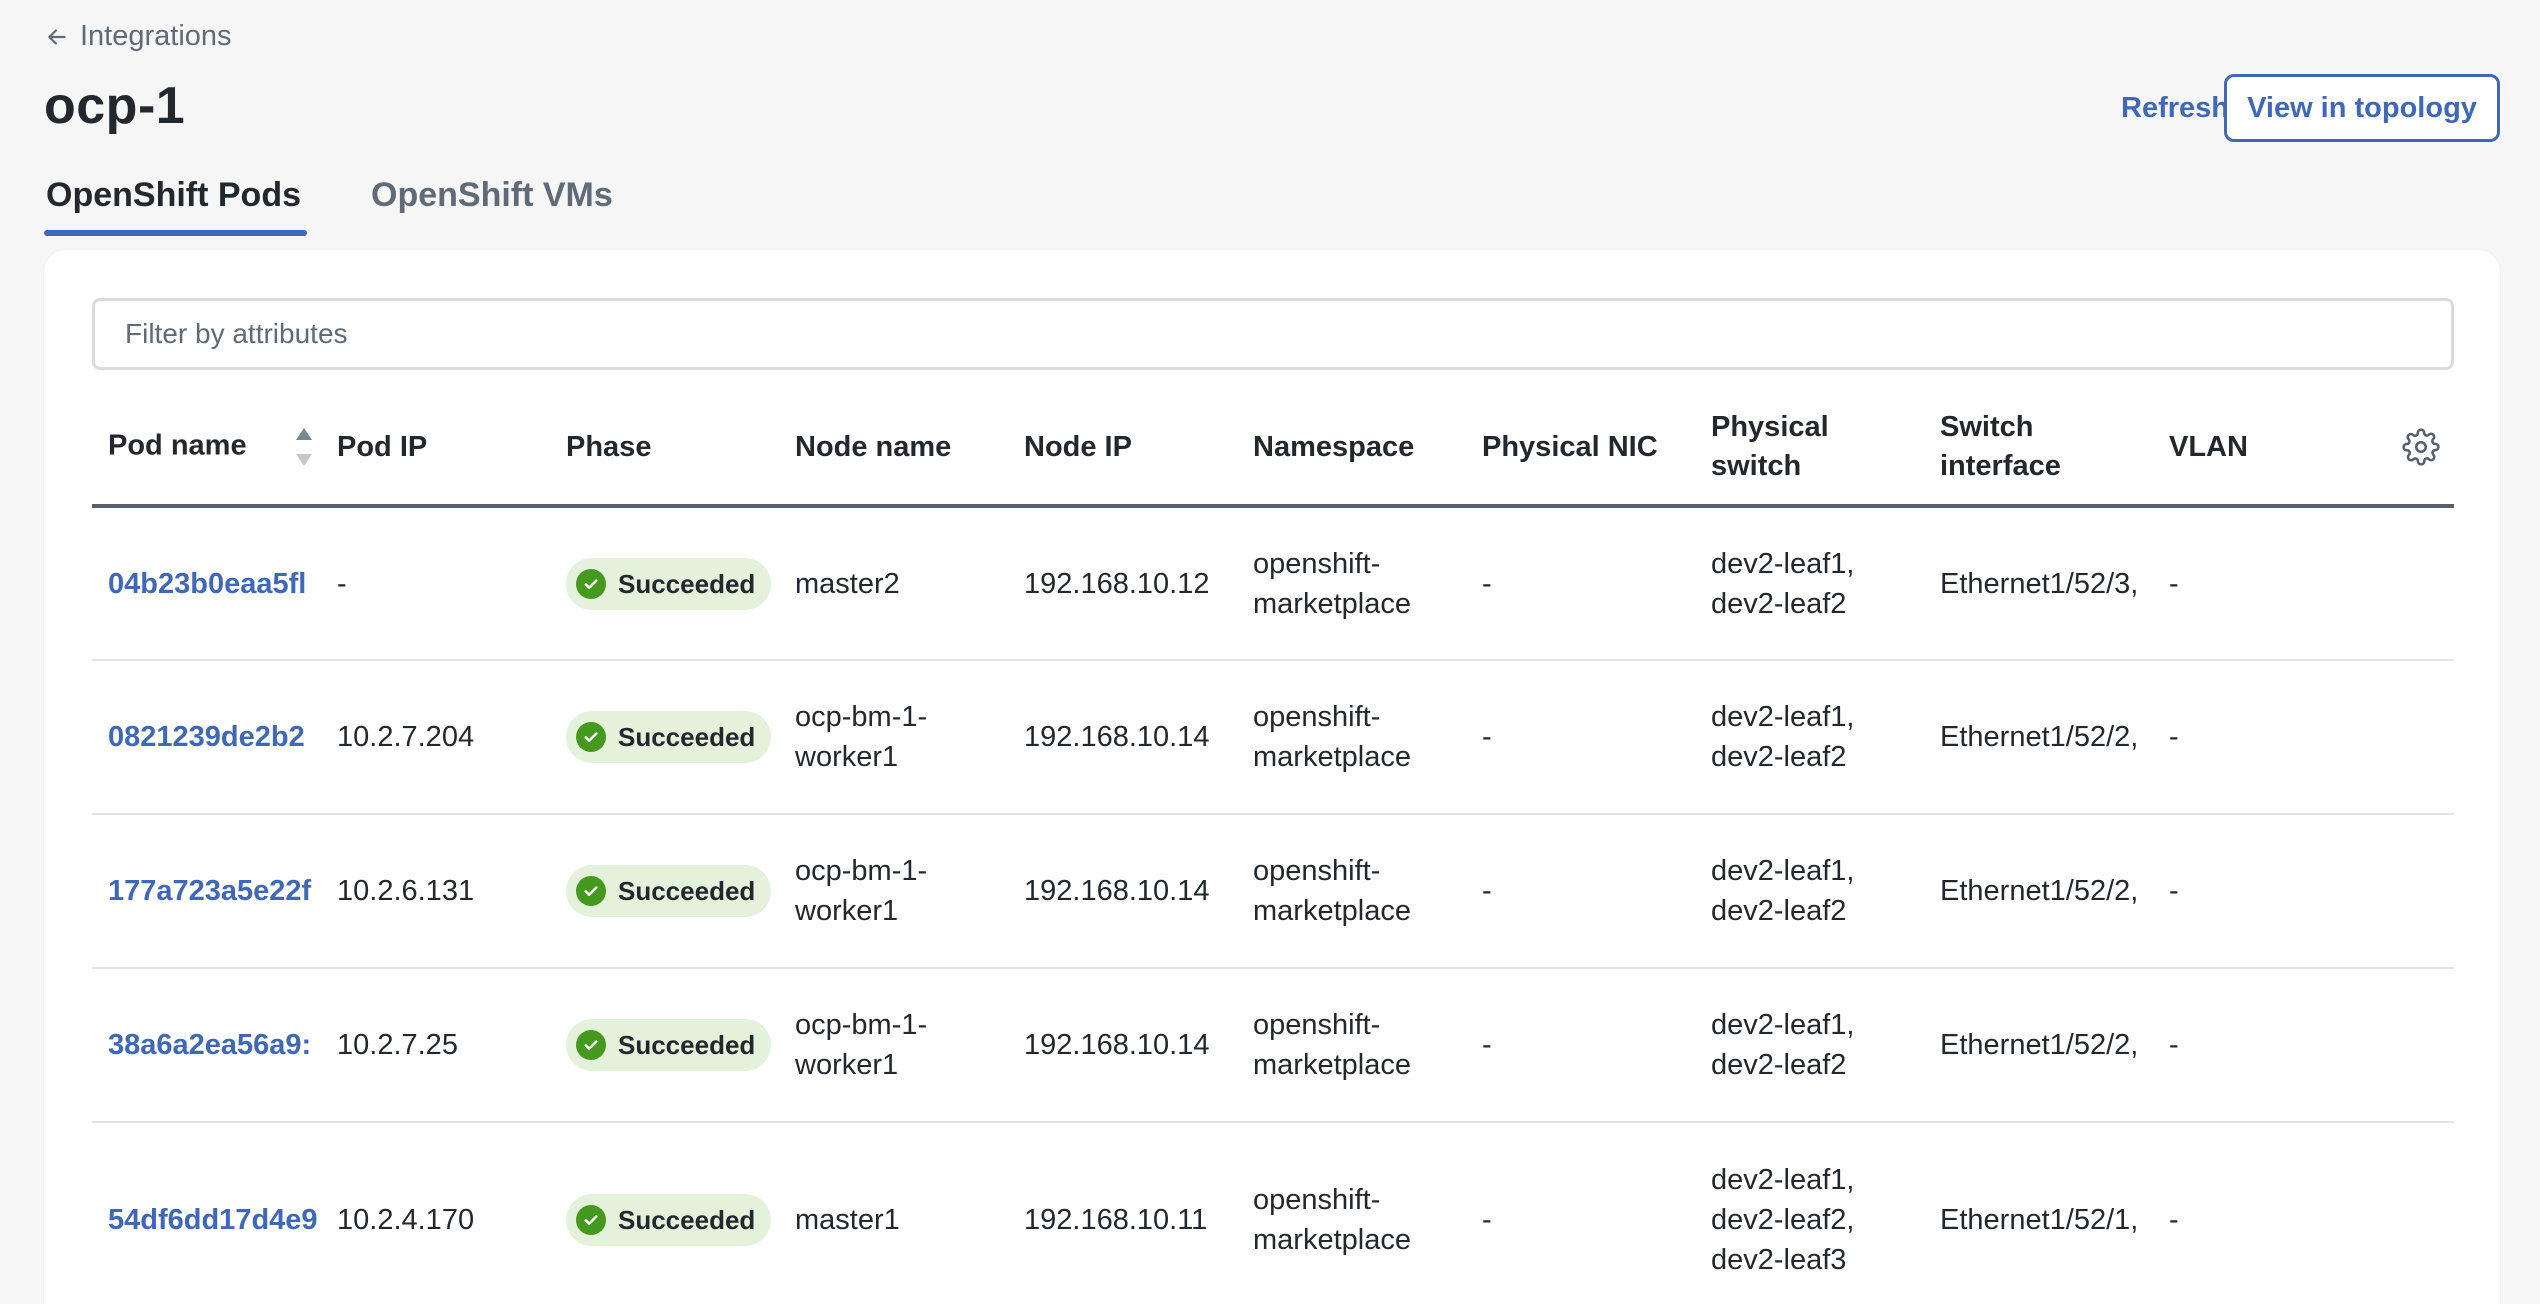  What do you see at coordinates (2362, 108) in the screenshot?
I see `view-in-topology-button: View in topology` at bounding box center [2362, 108].